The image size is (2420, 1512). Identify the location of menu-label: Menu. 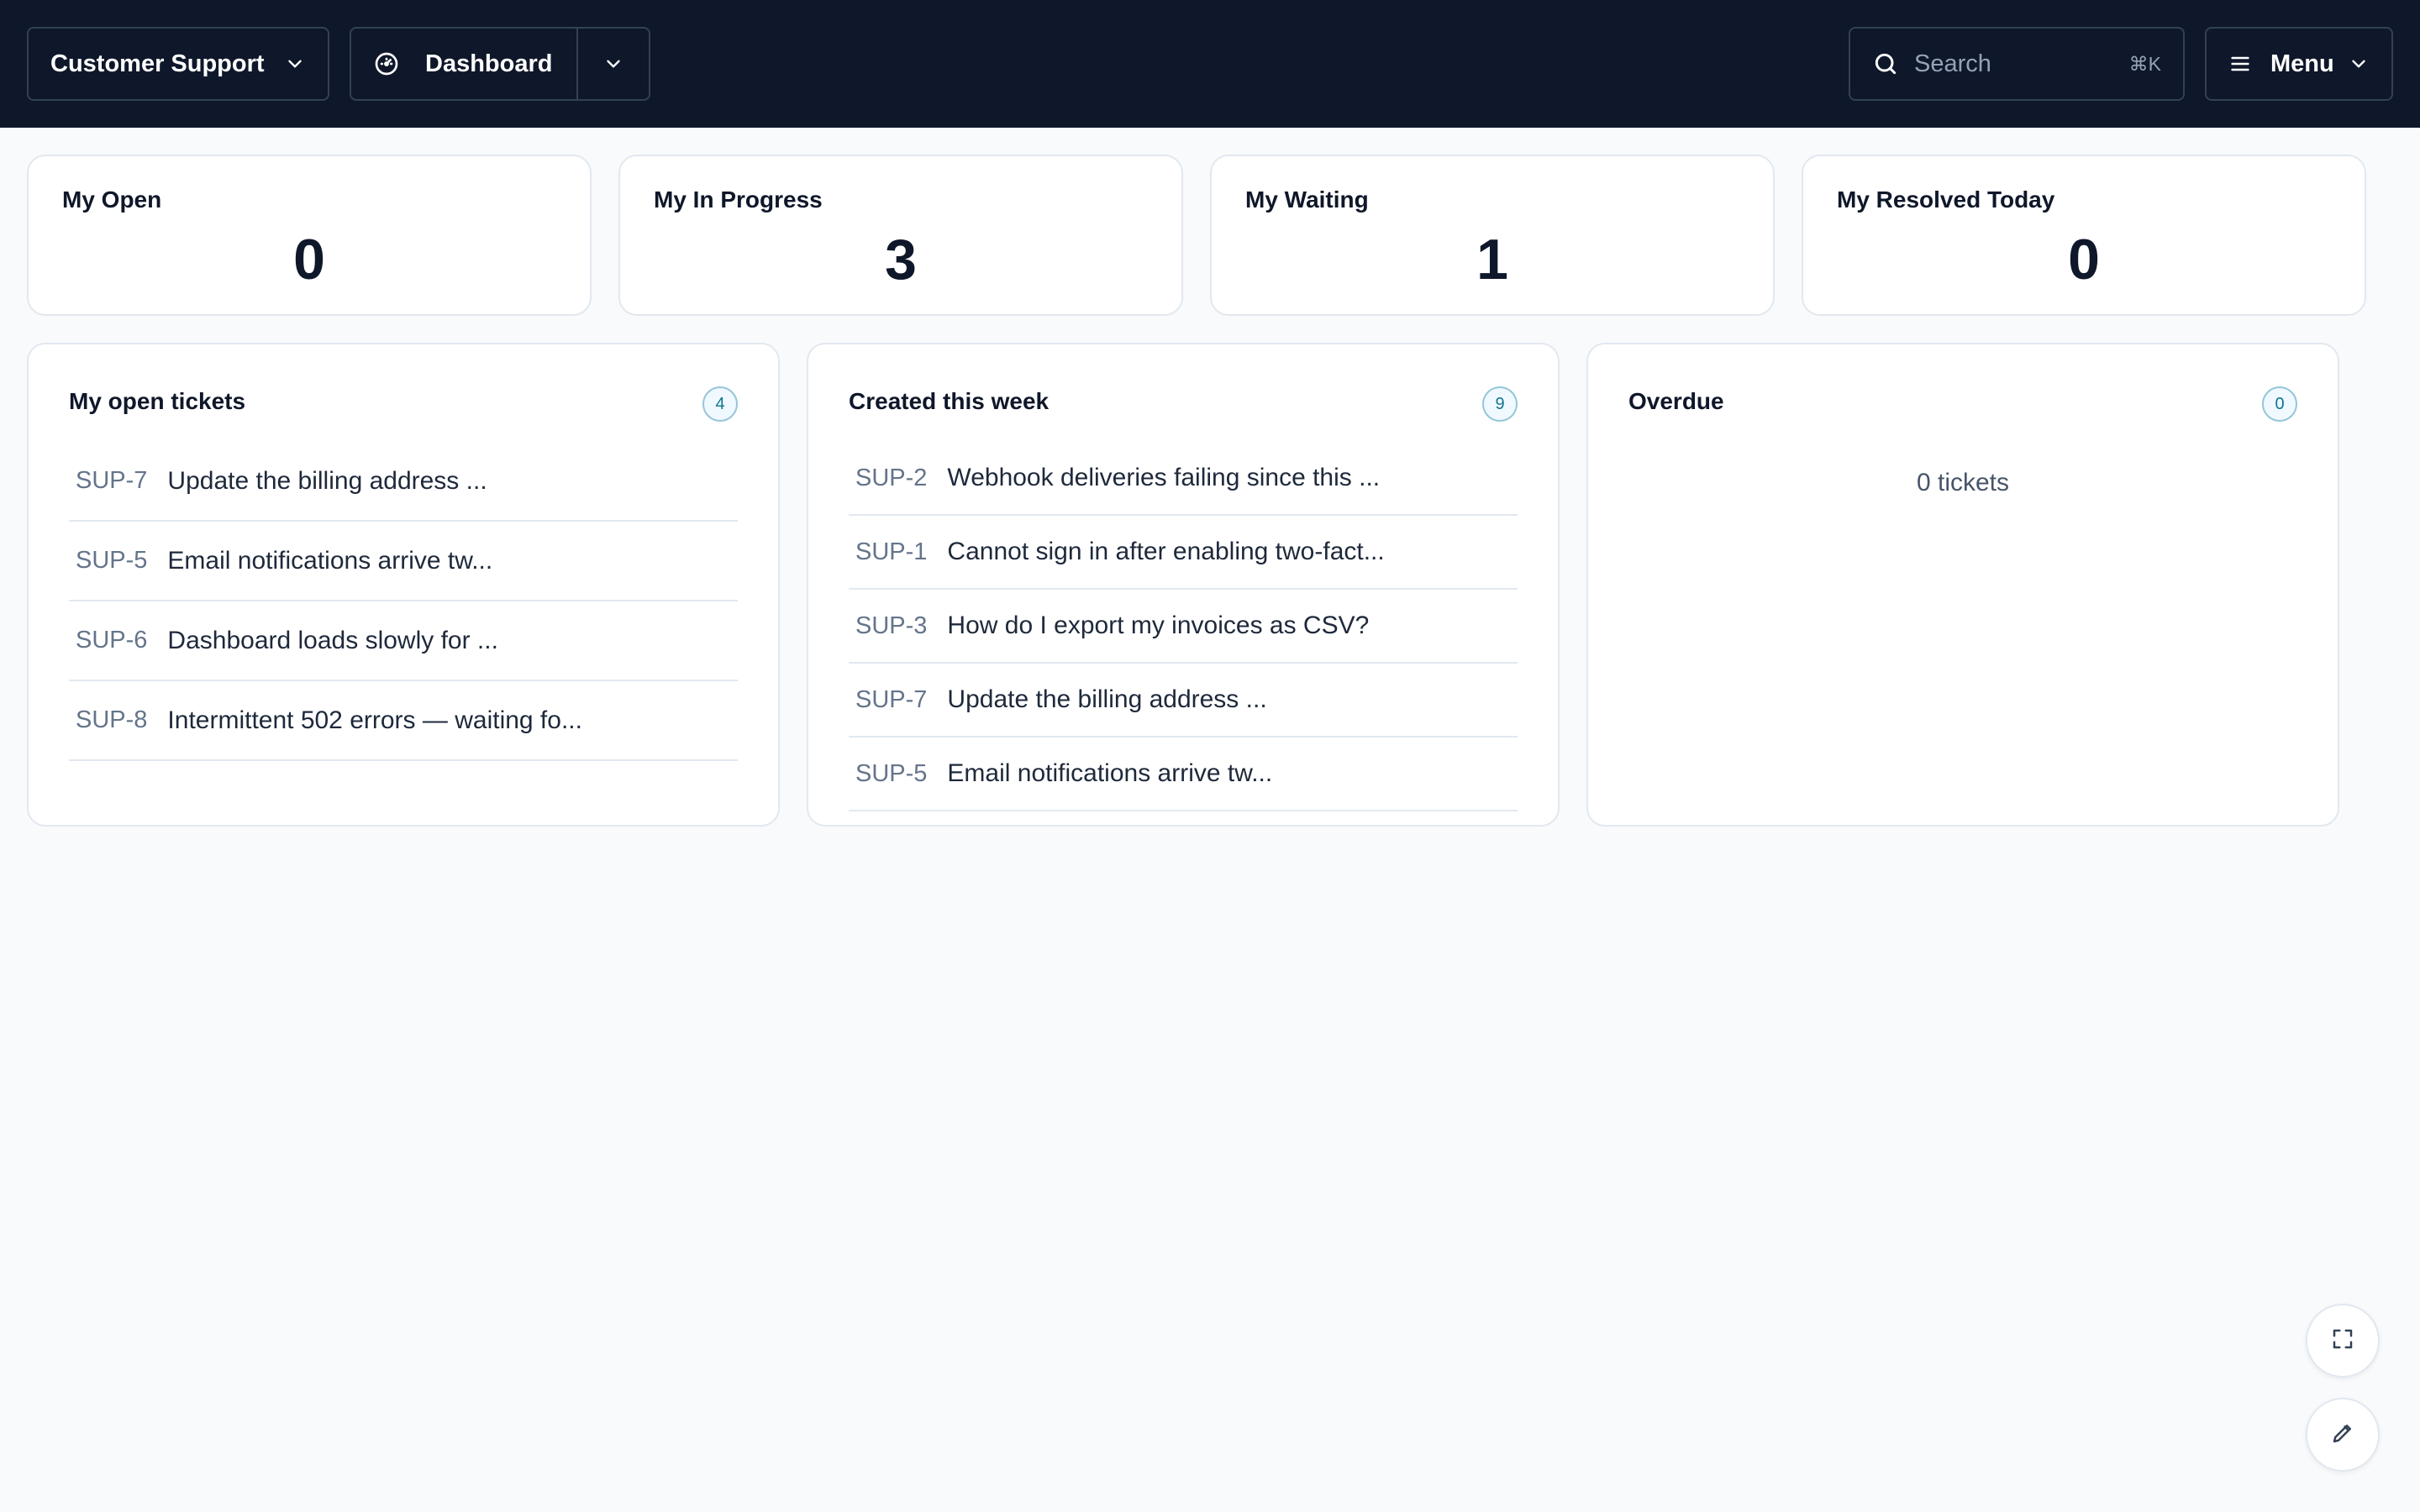
(2302, 63).